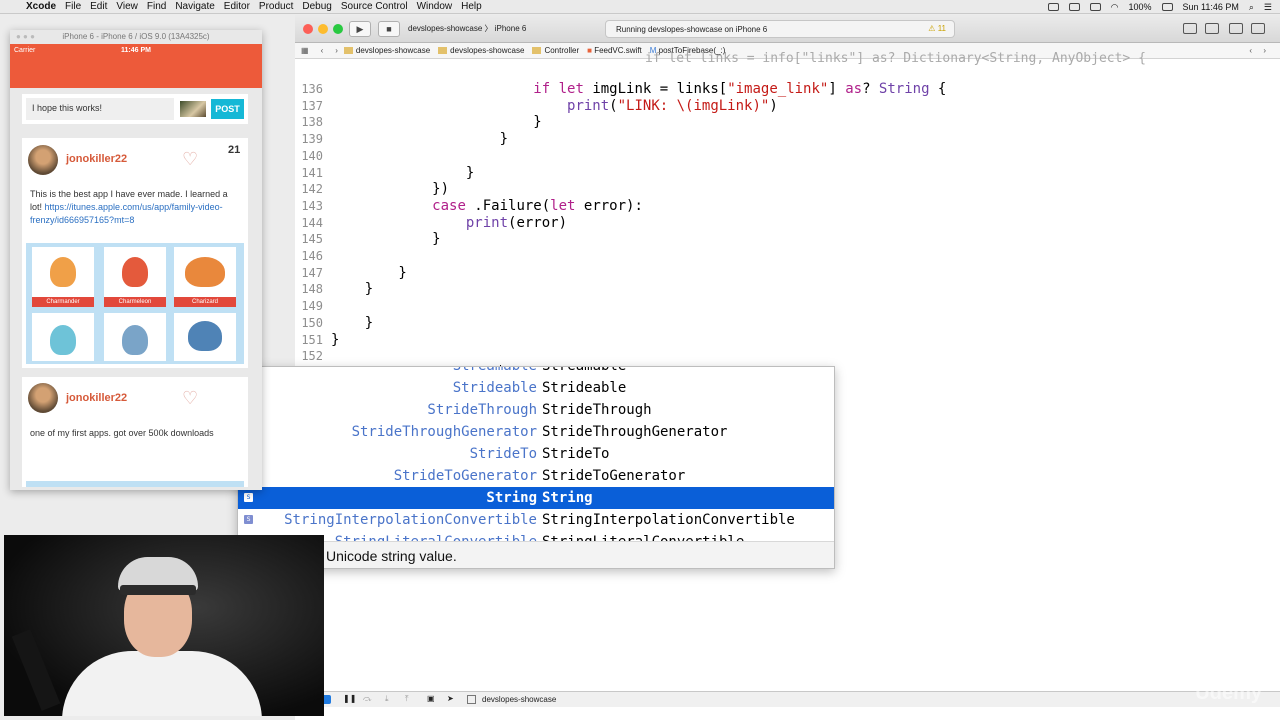 The height and width of the screenshot is (720, 1280). What do you see at coordinates (336, 50) in the screenshot?
I see `forward-arrow-icon: ›` at bounding box center [336, 50].